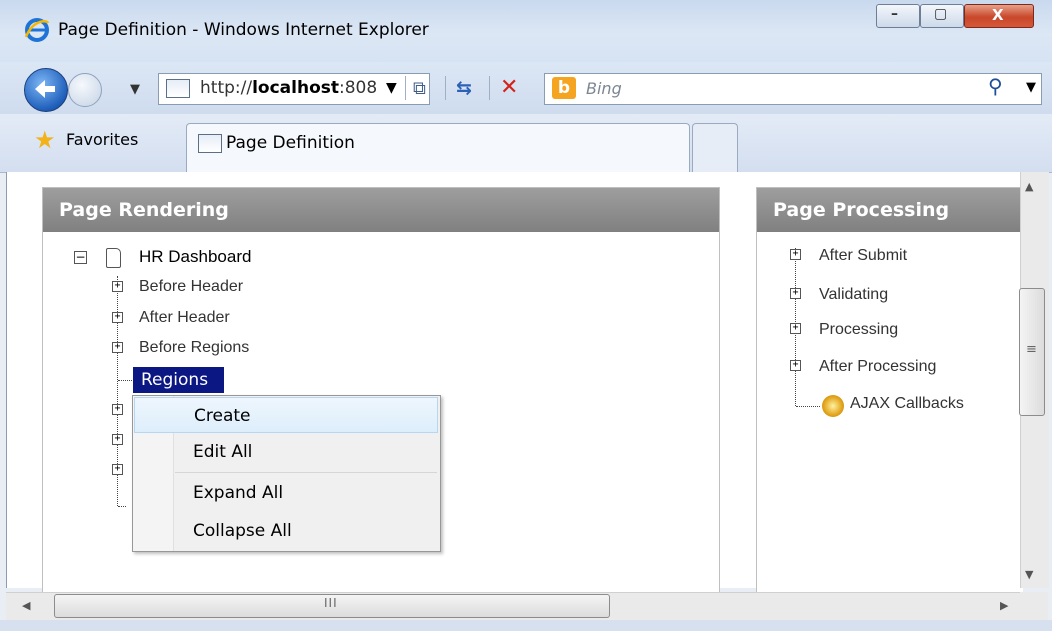 The image size is (1052, 631). What do you see at coordinates (877, 367) in the screenshot?
I see `tree-item-after-processing: After Processing` at bounding box center [877, 367].